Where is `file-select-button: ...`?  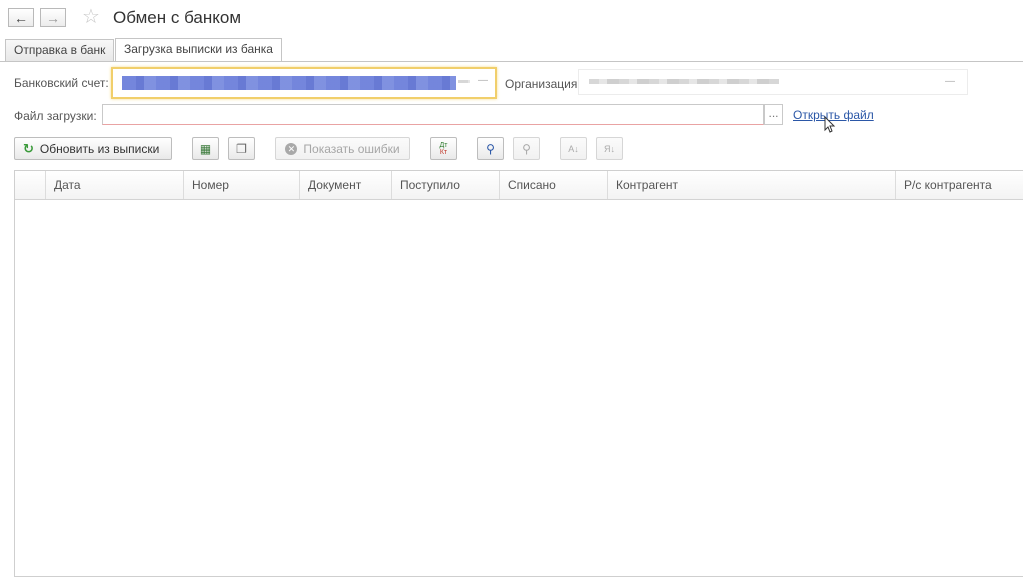 file-select-button: ... is located at coordinates (773, 114).